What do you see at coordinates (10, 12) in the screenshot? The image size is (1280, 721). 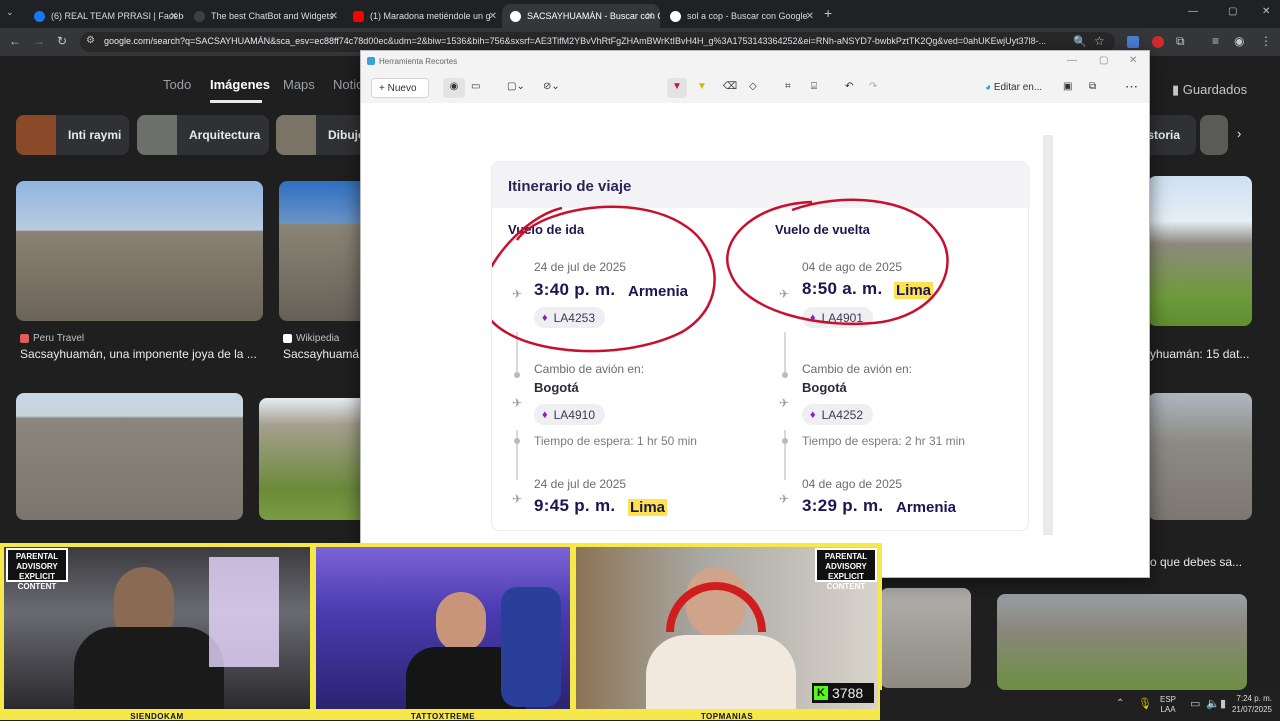 I see `tab-search-icon: ⌄` at bounding box center [10, 12].